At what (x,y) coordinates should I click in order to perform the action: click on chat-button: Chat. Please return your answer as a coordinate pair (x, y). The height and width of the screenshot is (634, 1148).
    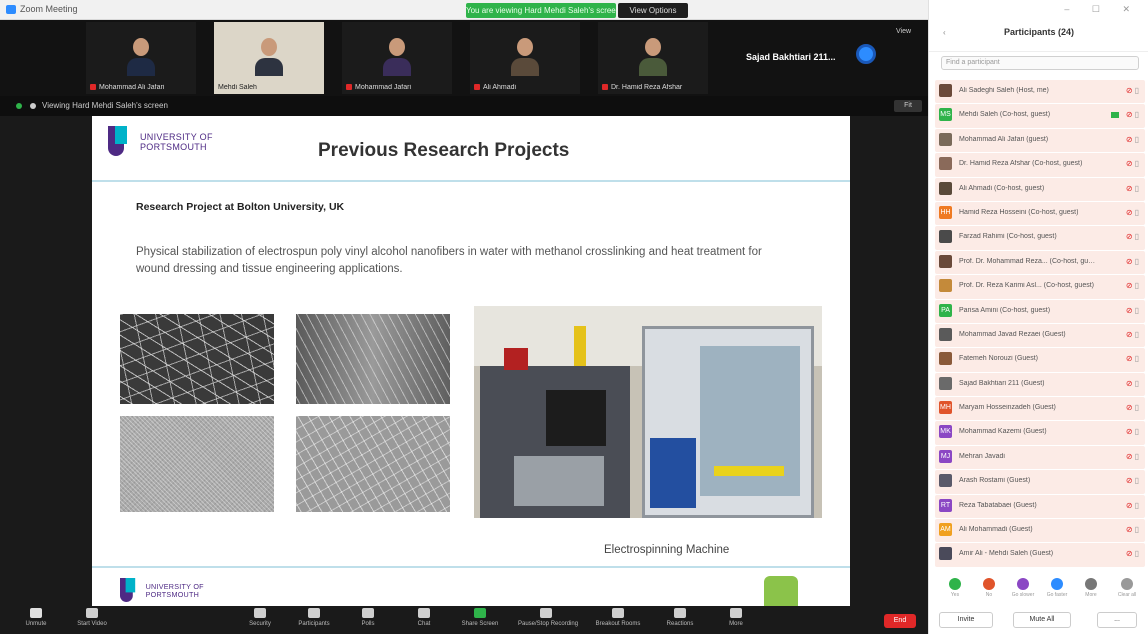
    Looking at the image, I should click on (424, 621).